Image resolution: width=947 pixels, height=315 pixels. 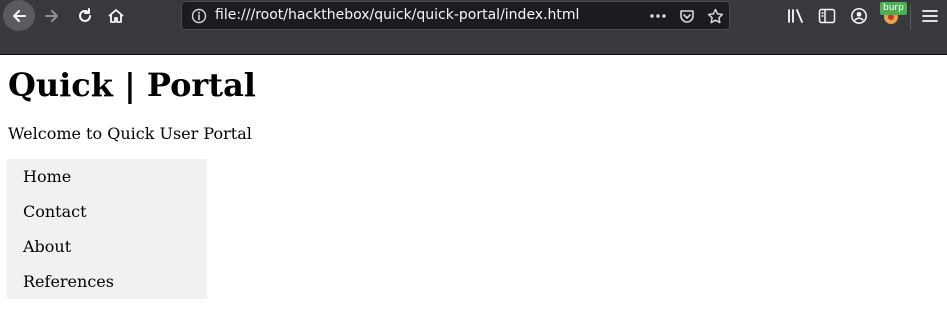 What do you see at coordinates (107, 281) in the screenshot?
I see `nav-references-link: References` at bounding box center [107, 281].